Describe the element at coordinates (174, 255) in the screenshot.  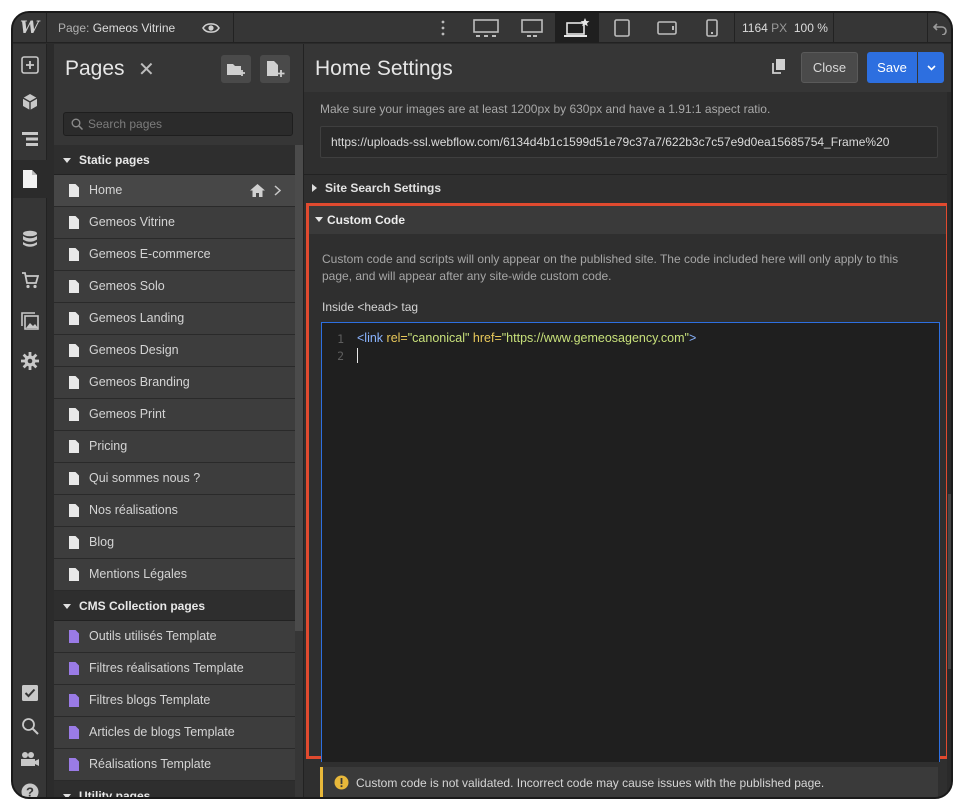
I see `page-item: Gemeos E-commerce` at that location.